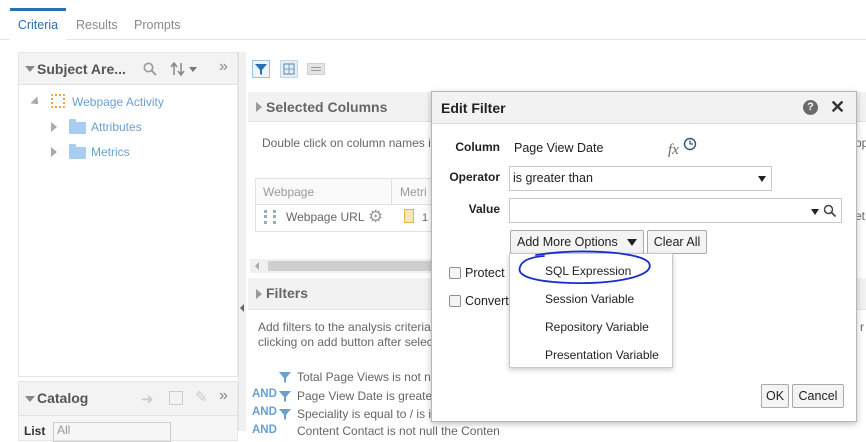 This screenshot has width=866, height=442. I want to click on measure-icon, so click(409, 216).